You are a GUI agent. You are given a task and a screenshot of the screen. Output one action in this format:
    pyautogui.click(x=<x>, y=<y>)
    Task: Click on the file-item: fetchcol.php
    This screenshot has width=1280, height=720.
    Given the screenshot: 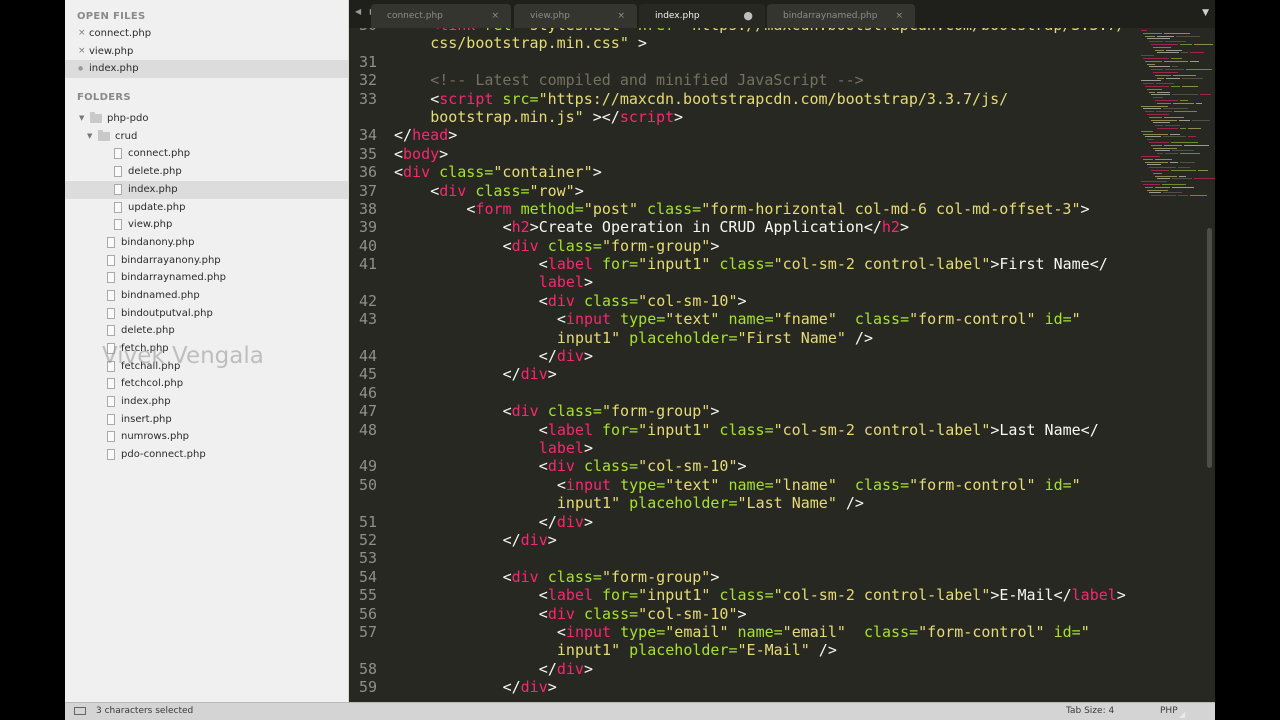 What is the action you would take?
    pyautogui.click(x=206, y=384)
    